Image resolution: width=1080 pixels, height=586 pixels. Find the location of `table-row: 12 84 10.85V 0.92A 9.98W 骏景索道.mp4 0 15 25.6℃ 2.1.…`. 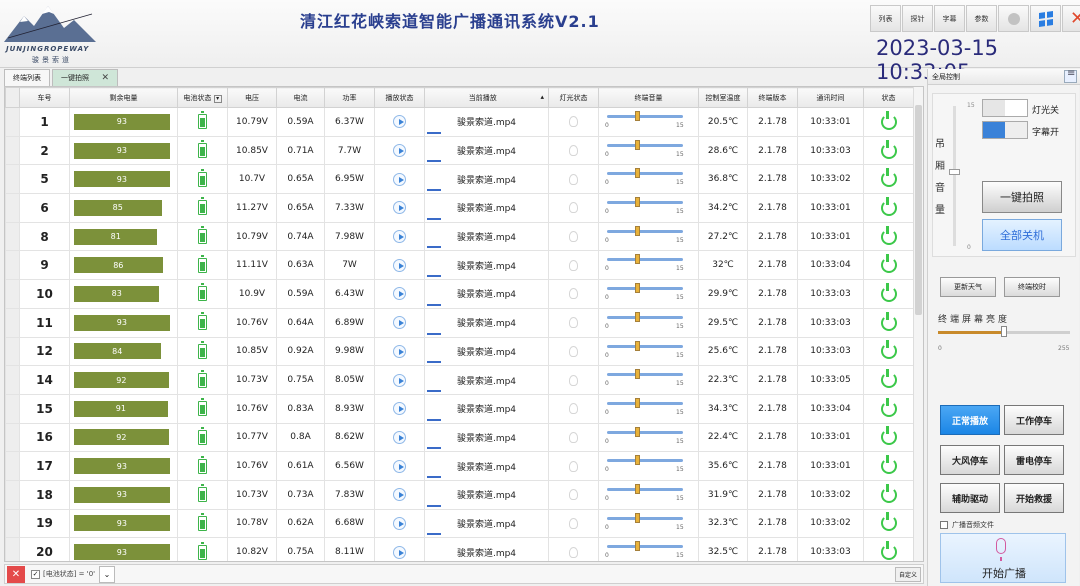

table-row: 12 84 10.85V 0.92A 9.98W 骏景索道.mp4 0 15 25.6℃ 2.1.… is located at coordinates (459, 351).